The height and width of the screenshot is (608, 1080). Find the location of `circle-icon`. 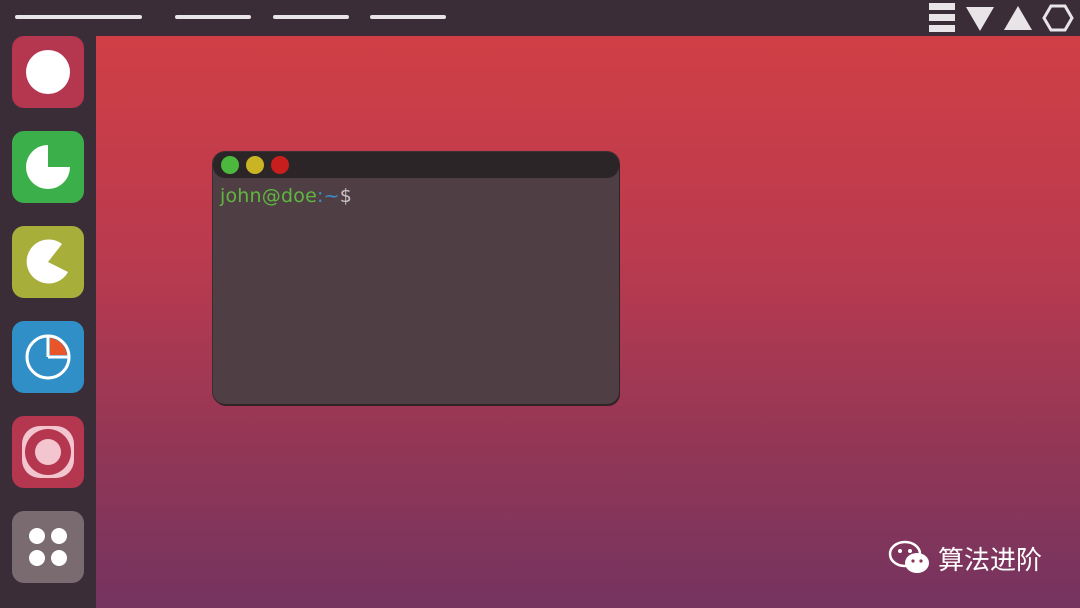

circle-icon is located at coordinates (48, 72).